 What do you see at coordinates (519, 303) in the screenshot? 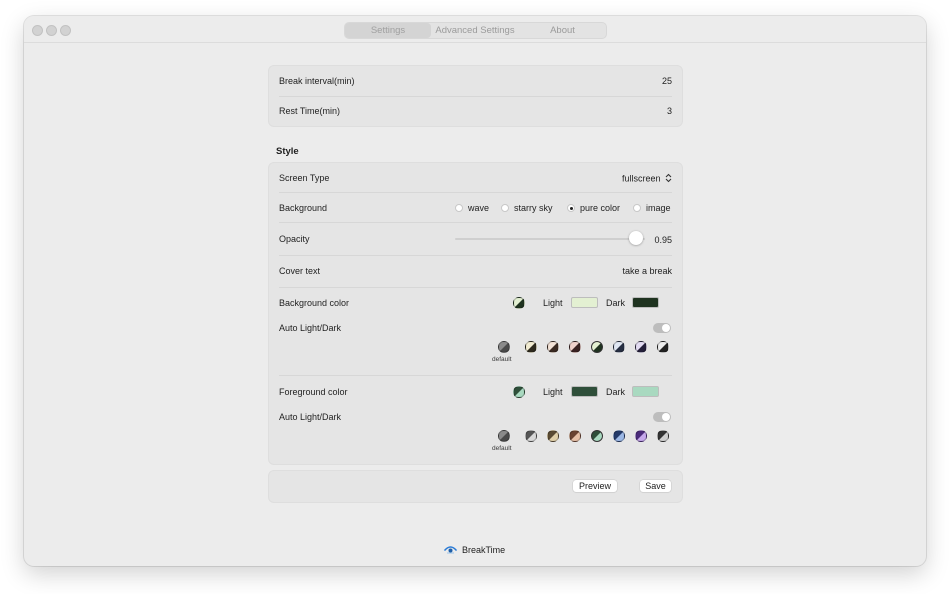
I see `background-color-preview-swatch` at bounding box center [519, 303].